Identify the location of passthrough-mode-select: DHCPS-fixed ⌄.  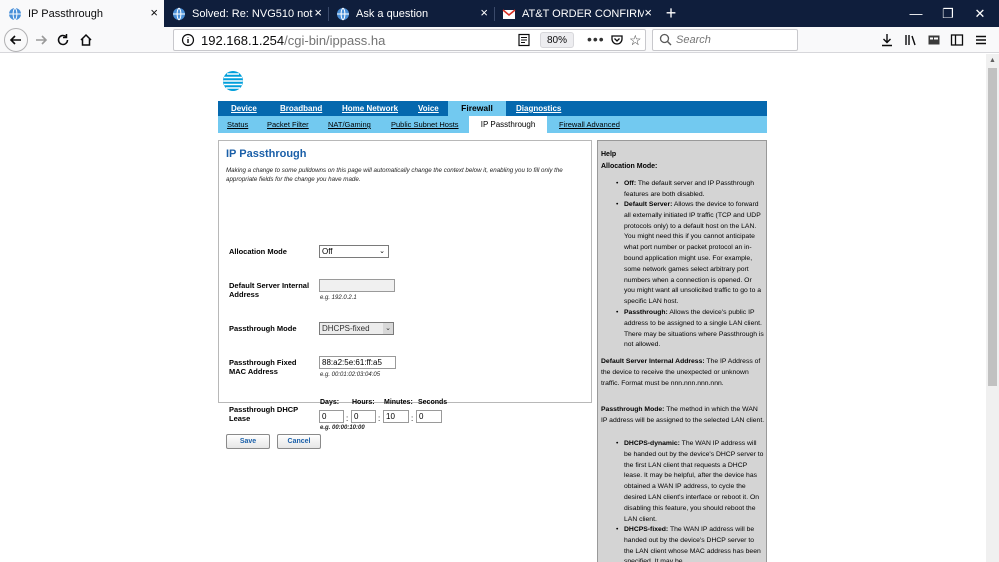
(356, 328).